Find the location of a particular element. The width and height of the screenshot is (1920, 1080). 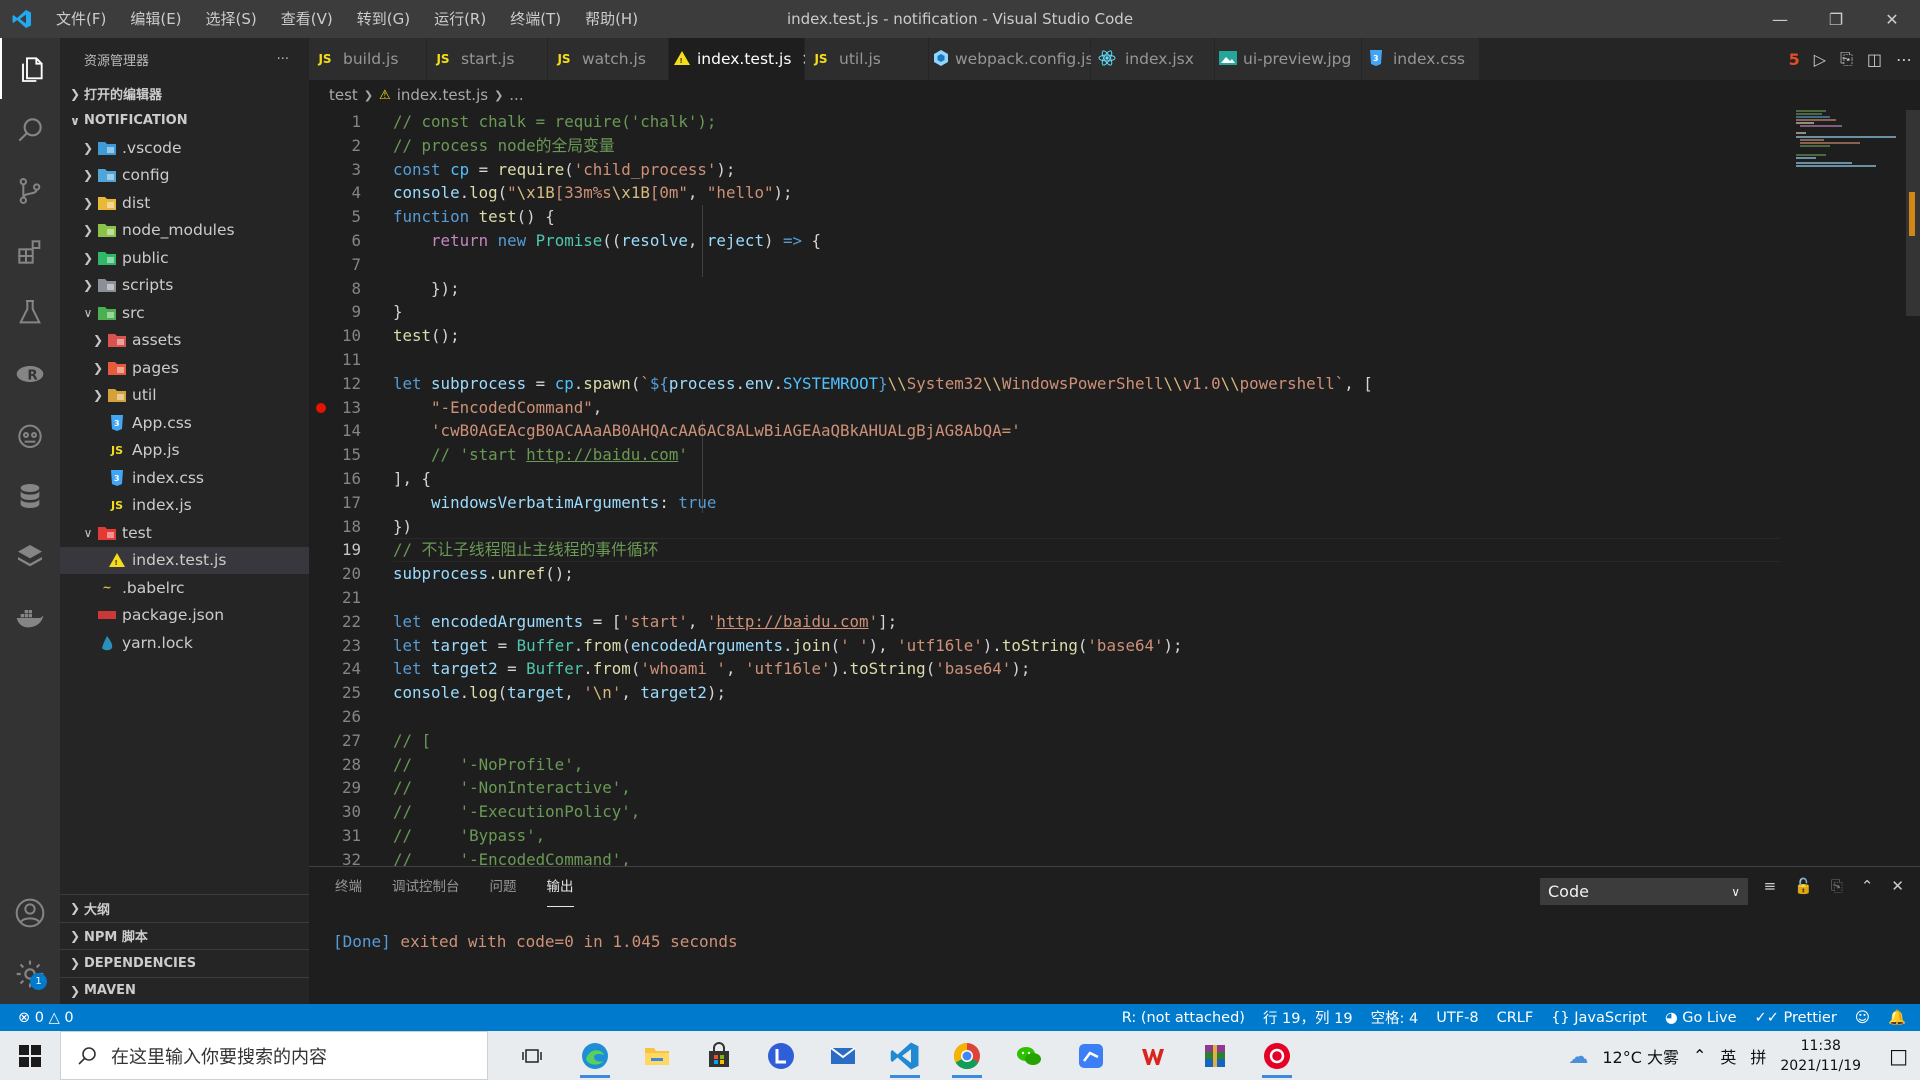

explorer-icon is located at coordinates (30, 68).